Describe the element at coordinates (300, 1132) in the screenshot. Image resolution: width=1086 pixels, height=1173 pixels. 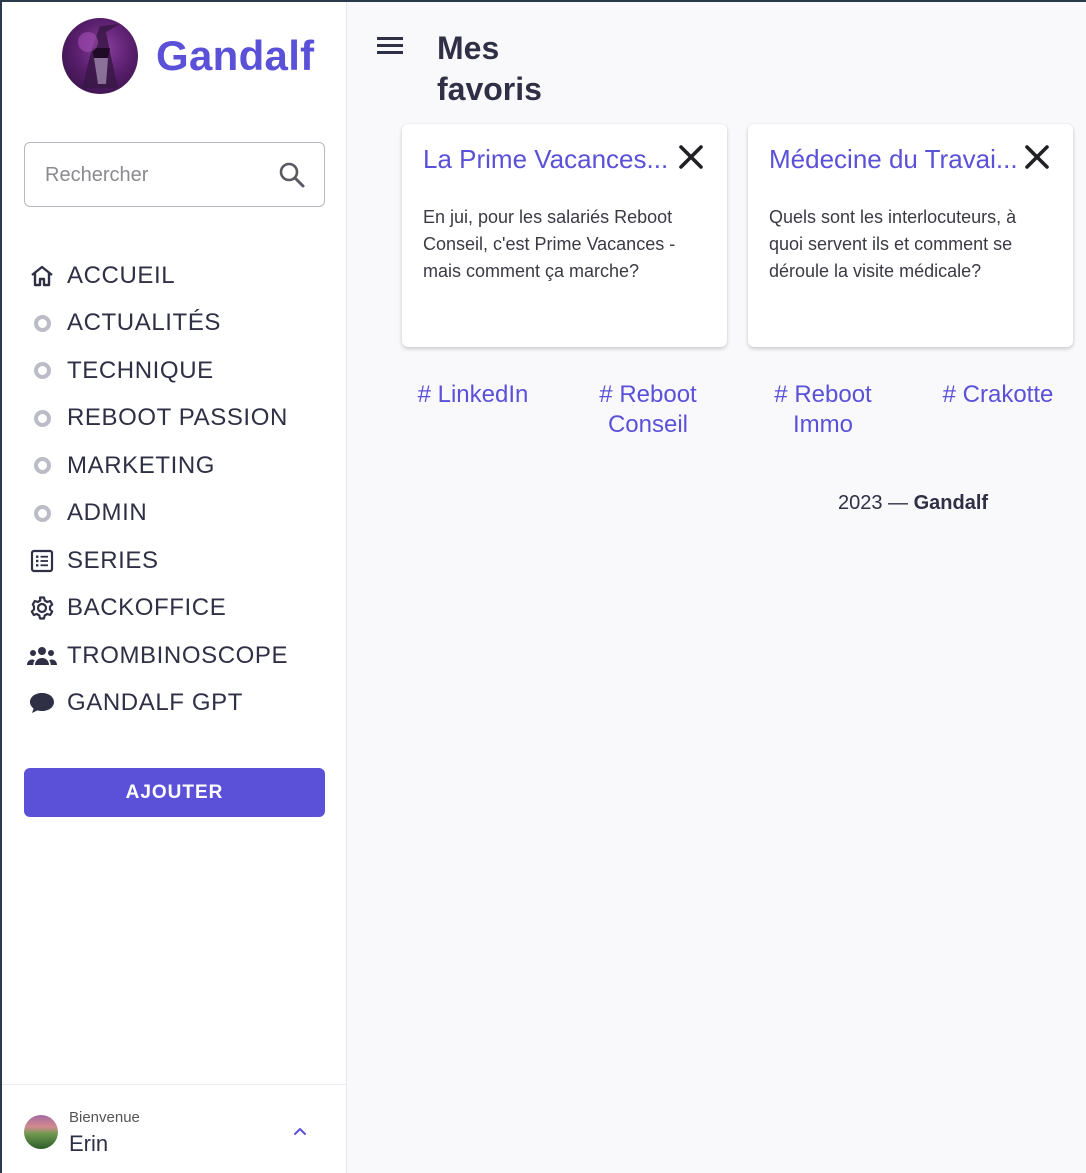
I see `chevron-up-icon` at that location.